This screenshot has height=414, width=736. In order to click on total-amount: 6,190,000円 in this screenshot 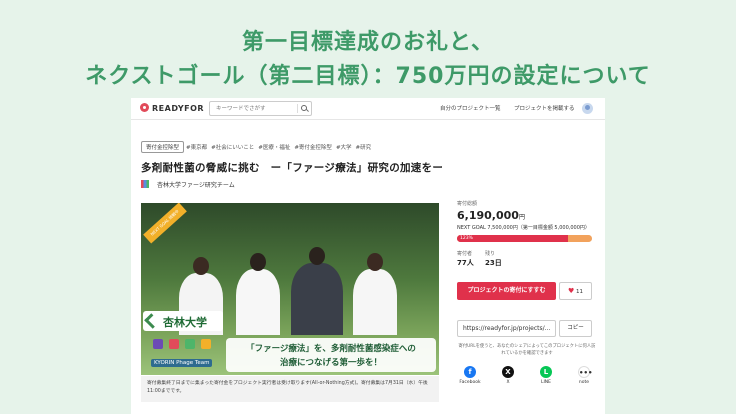, I will do `click(491, 215)`.